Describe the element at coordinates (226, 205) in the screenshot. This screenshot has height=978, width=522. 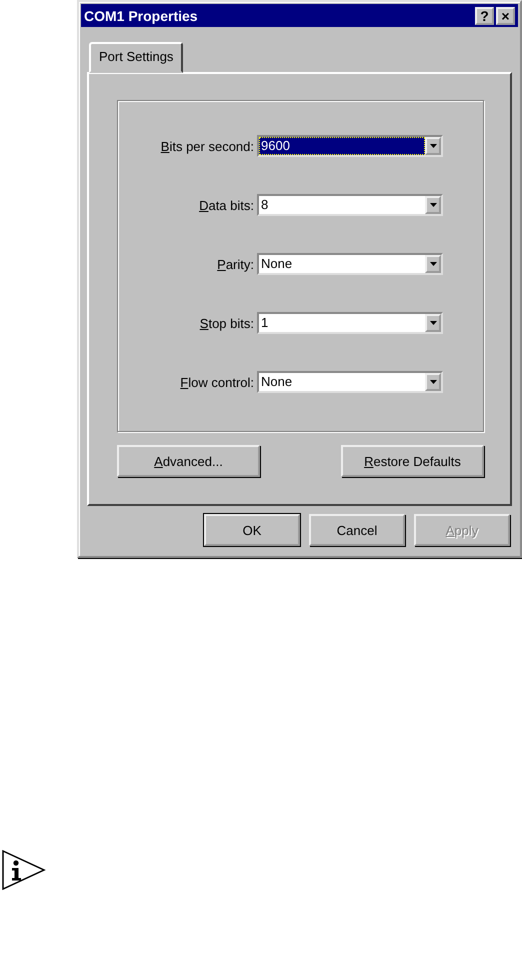
I see `field-label: Data bits:` at that location.